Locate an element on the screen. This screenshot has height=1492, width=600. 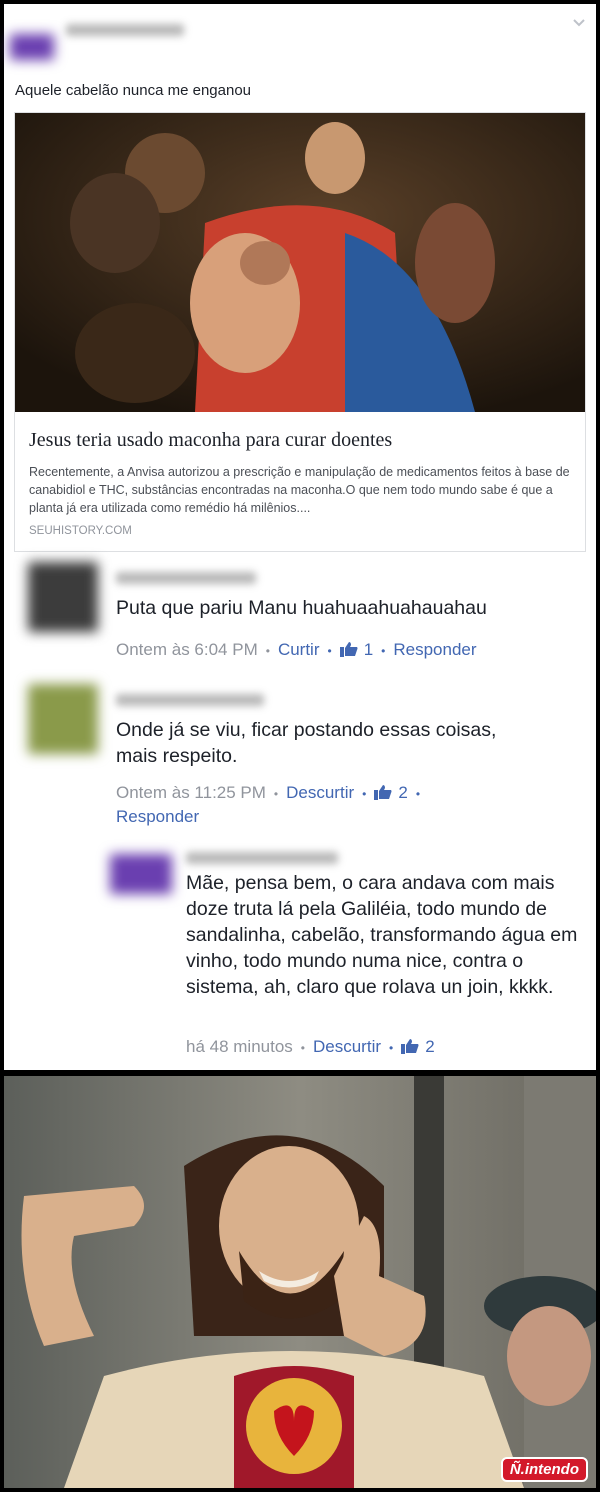
reply-author-name is located at coordinates (262, 858).